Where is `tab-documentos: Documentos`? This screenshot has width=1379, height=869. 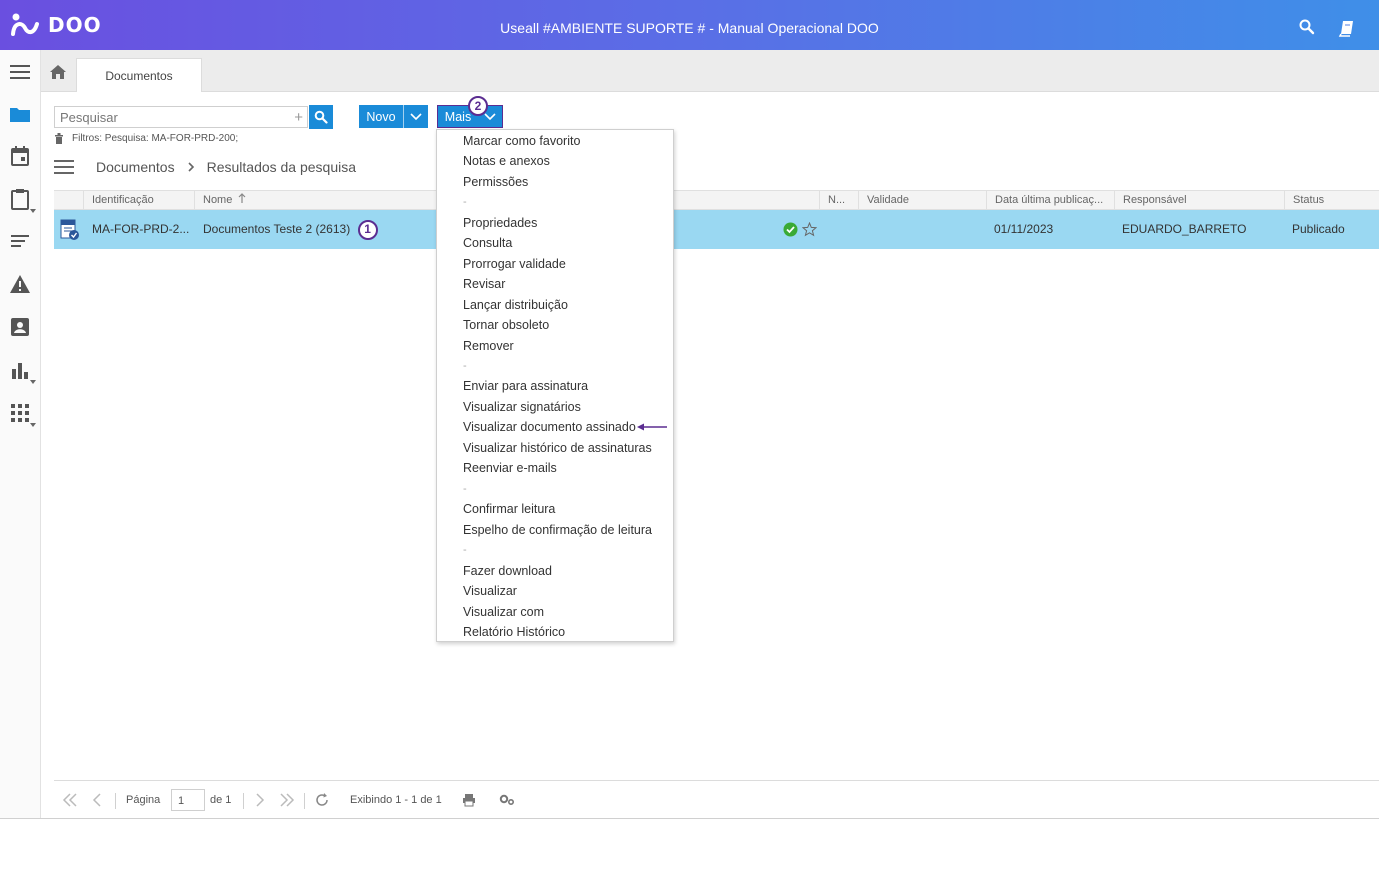 tab-documentos: Documentos is located at coordinates (139, 75).